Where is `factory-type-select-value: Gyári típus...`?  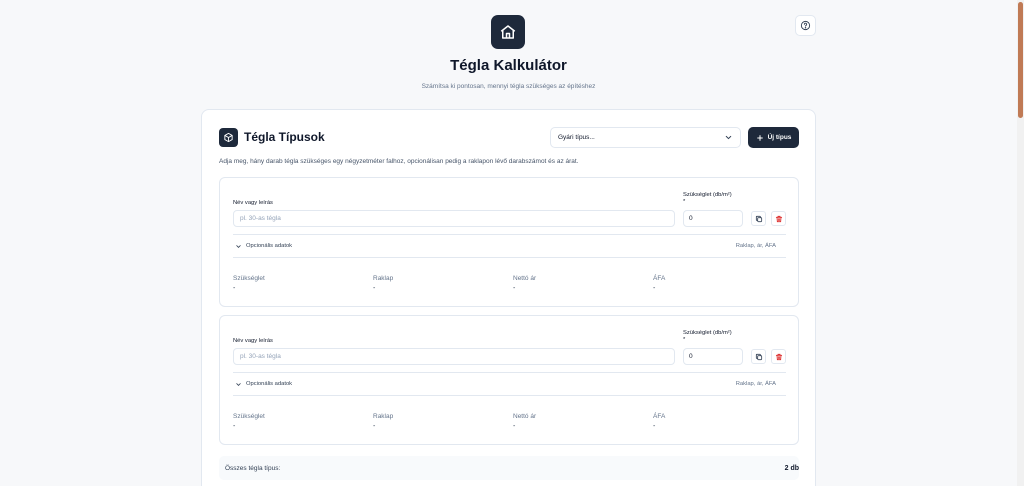 factory-type-select-value: Gyári típus... is located at coordinates (576, 137).